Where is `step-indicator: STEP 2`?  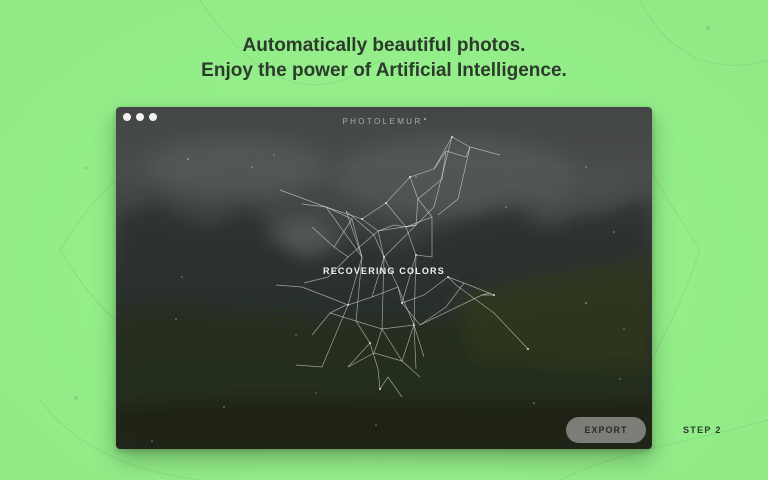 step-indicator: STEP 2 is located at coordinates (702, 430).